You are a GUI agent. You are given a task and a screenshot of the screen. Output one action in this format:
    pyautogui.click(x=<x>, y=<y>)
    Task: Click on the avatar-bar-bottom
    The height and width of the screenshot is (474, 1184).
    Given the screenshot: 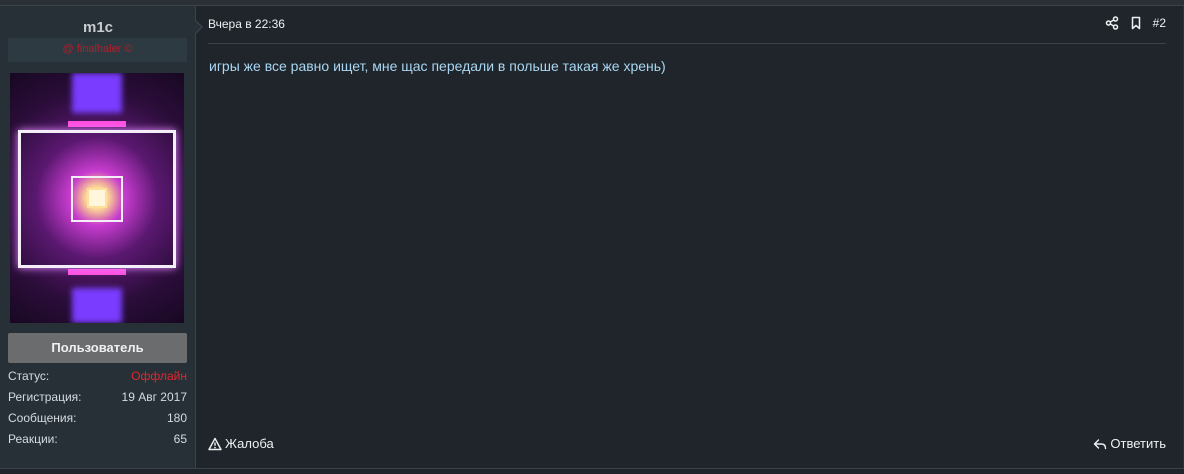 What is the action you would take?
    pyautogui.click(x=97, y=272)
    